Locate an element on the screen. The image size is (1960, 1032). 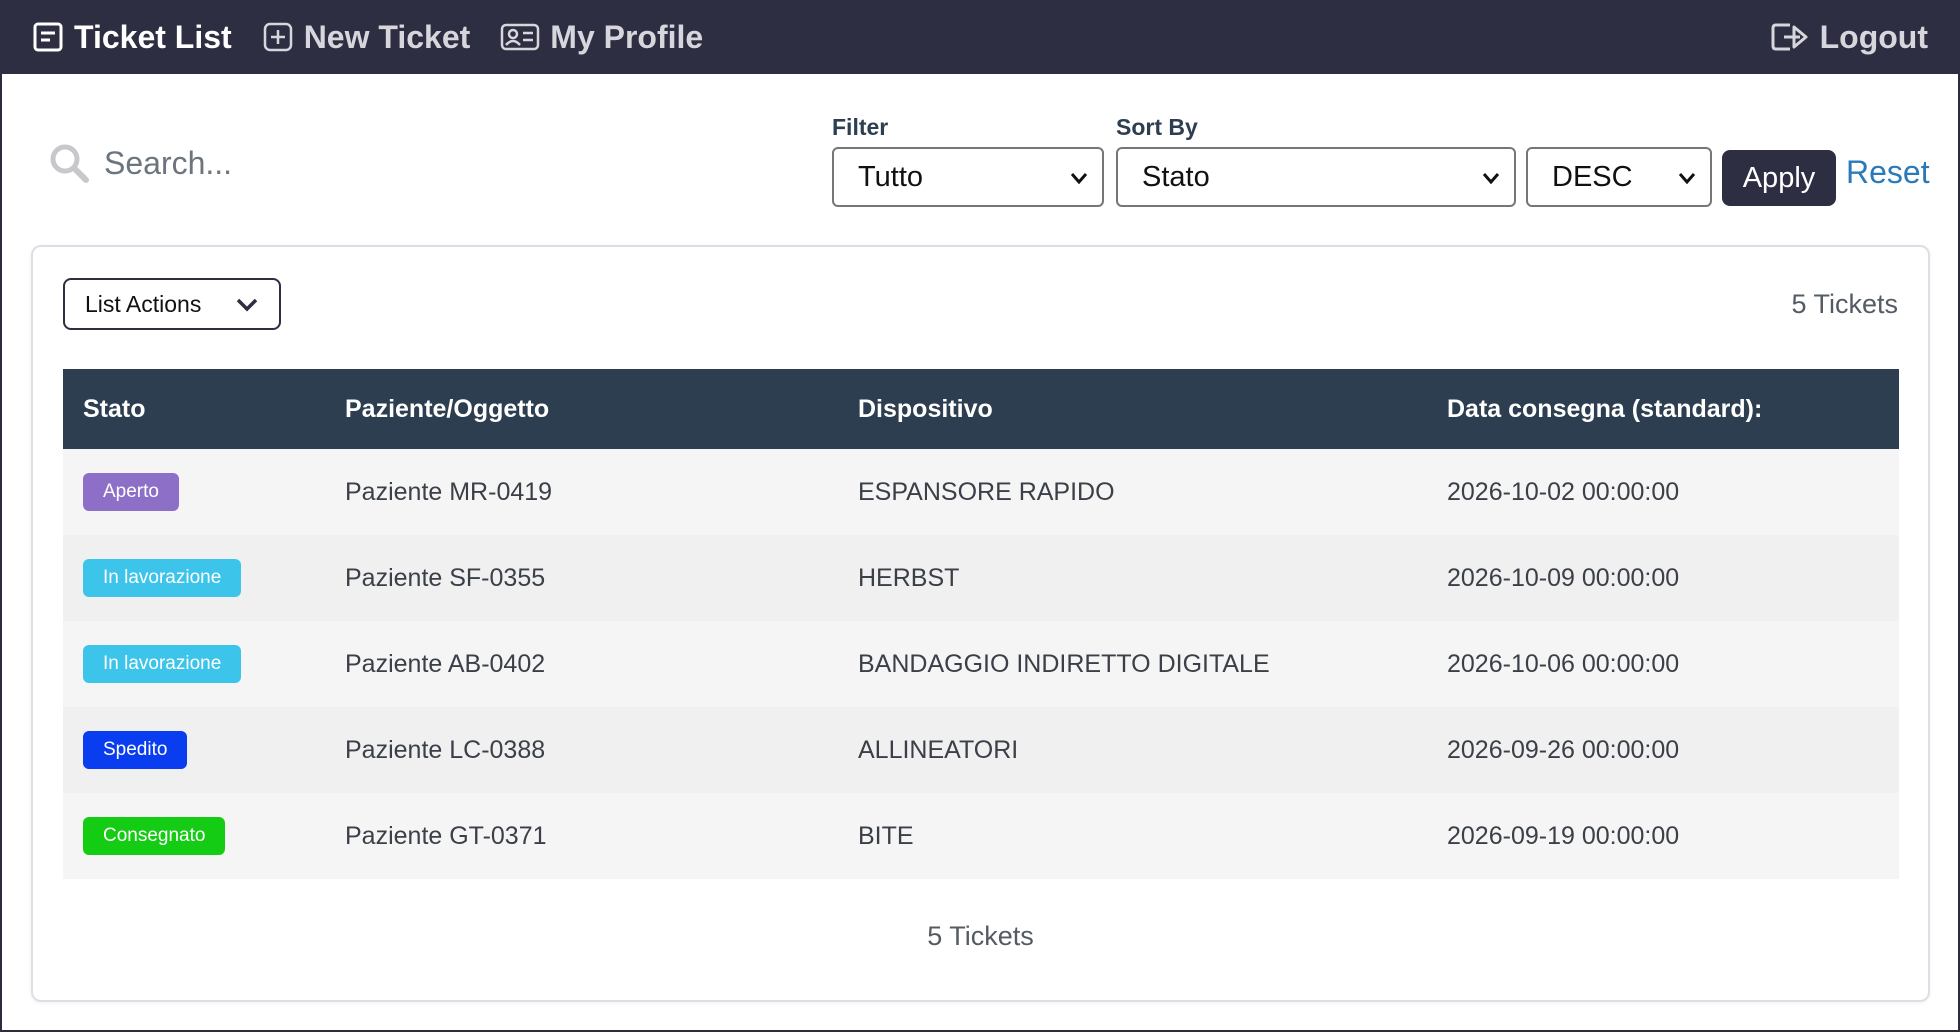
search-icon is located at coordinates (69, 163).